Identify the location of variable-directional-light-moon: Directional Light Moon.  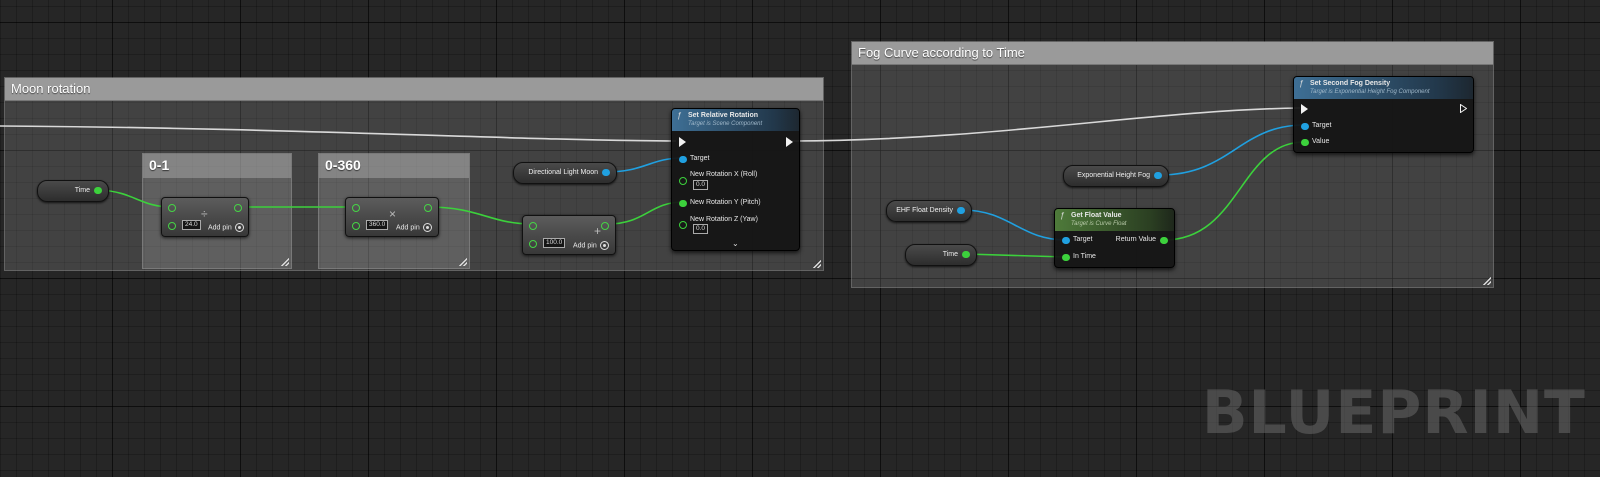
(565, 173).